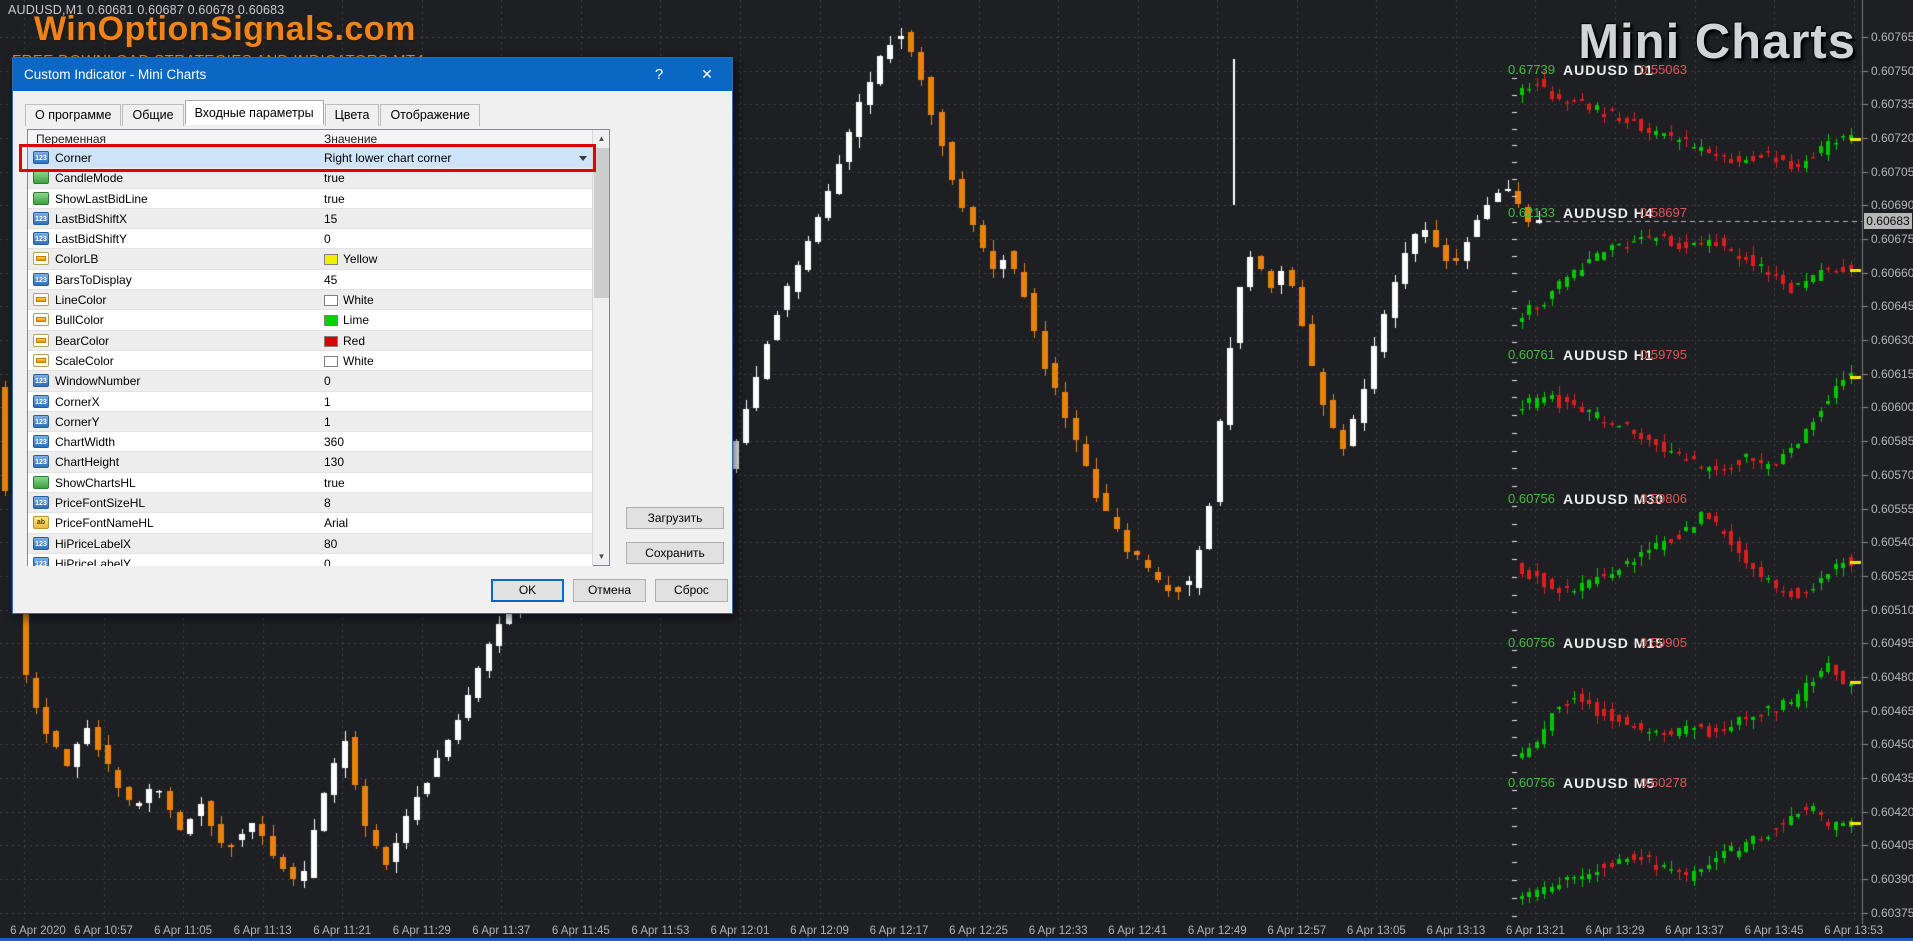 This screenshot has height=941, width=1913. I want to click on time-axis-label: 6 Apr 11:21, so click(342, 931).